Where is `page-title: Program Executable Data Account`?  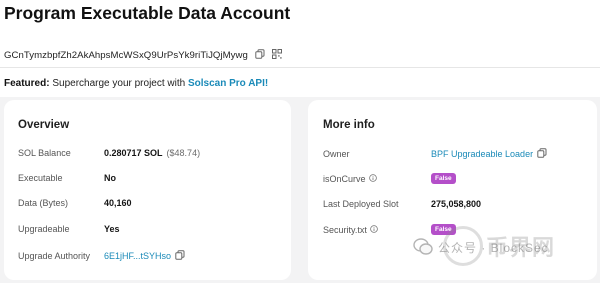 page-title: Program Executable Data Account is located at coordinates (147, 13).